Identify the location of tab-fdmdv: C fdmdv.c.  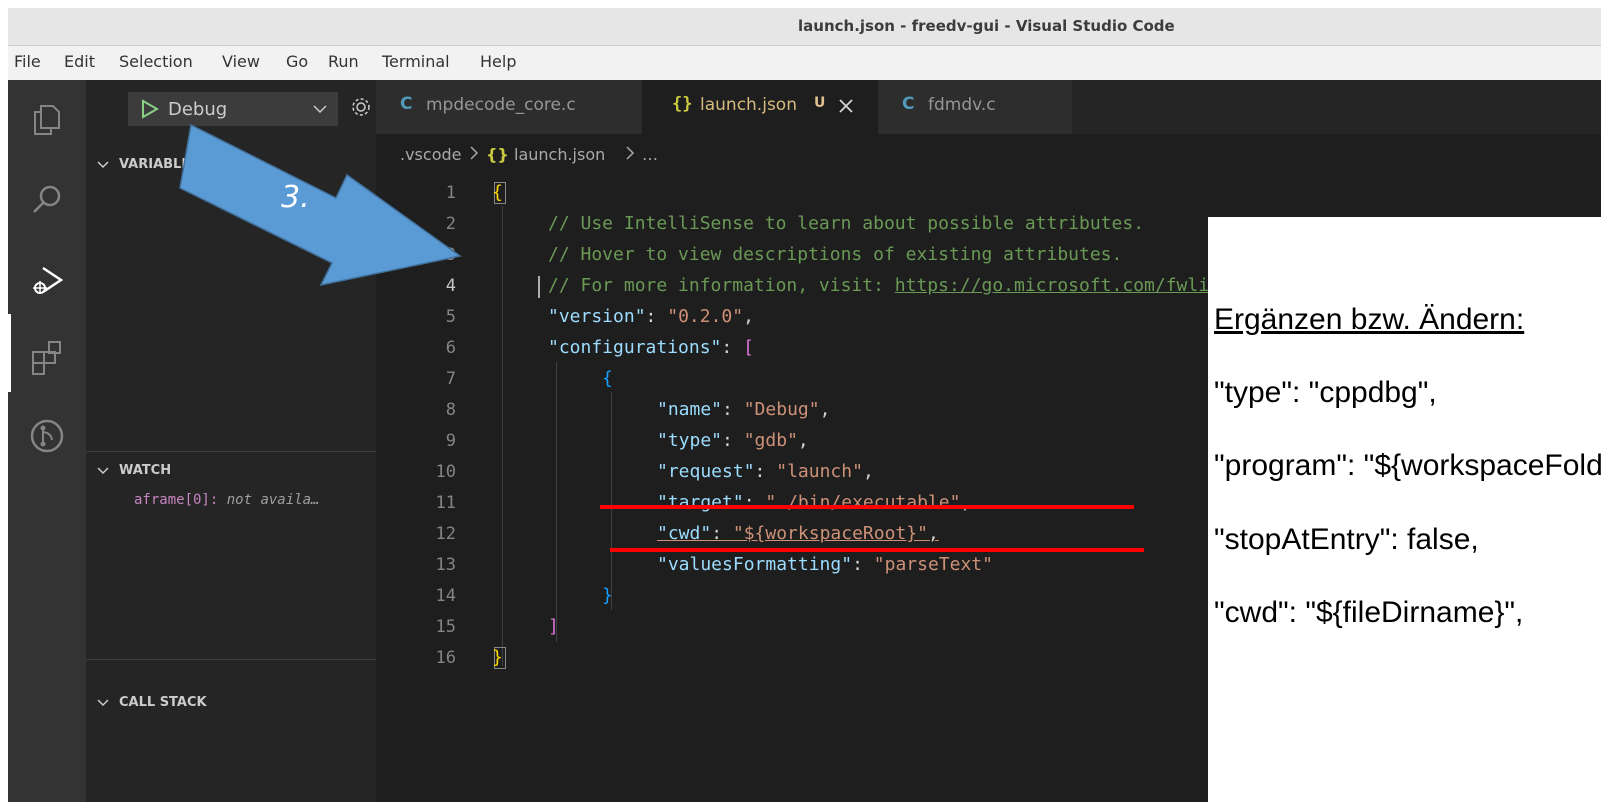
(975, 107).